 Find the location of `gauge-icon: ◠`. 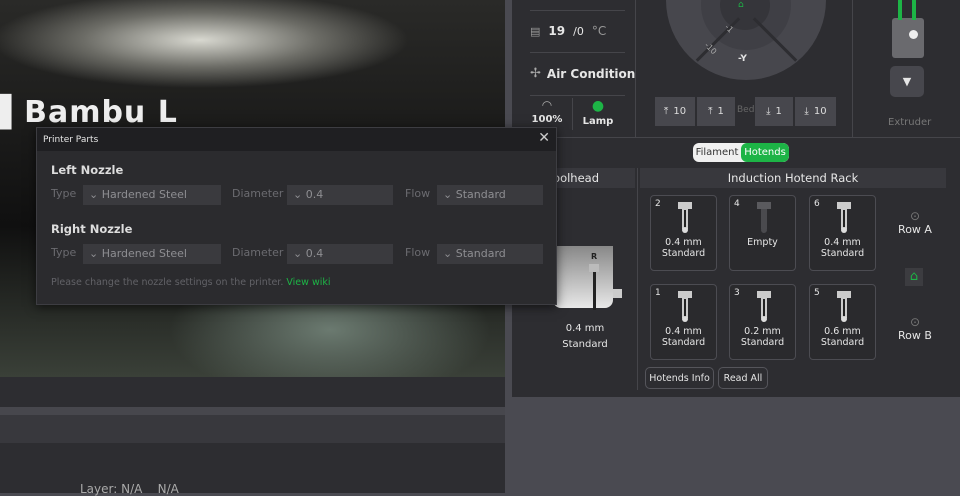

gauge-icon: ◠ is located at coordinates (547, 105).